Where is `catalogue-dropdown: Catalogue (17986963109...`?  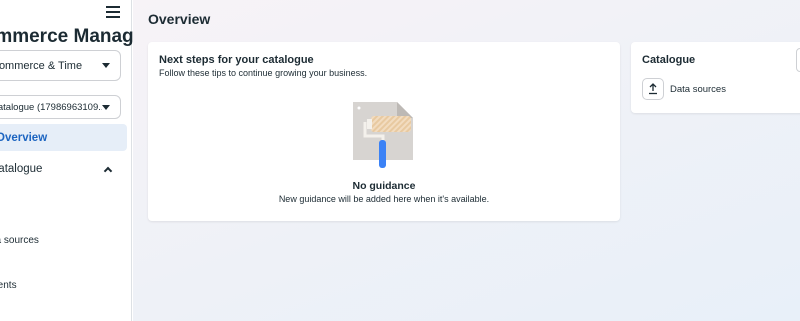 catalogue-dropdown: Catalogue (17986963109... is located at coordinates (60, 107).